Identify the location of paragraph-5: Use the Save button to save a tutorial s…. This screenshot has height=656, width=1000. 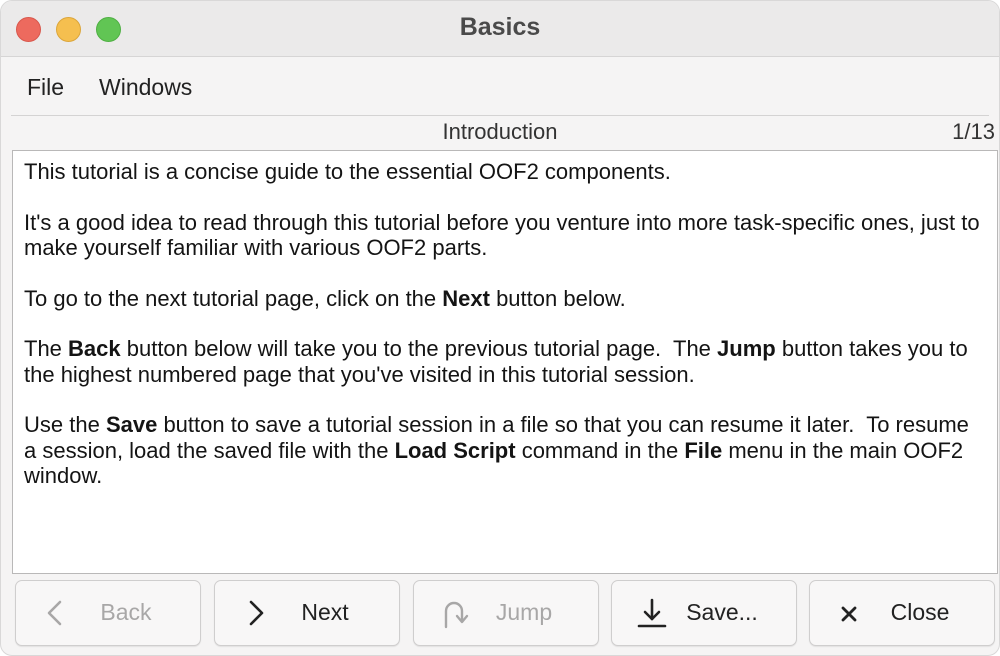
(505, 450).